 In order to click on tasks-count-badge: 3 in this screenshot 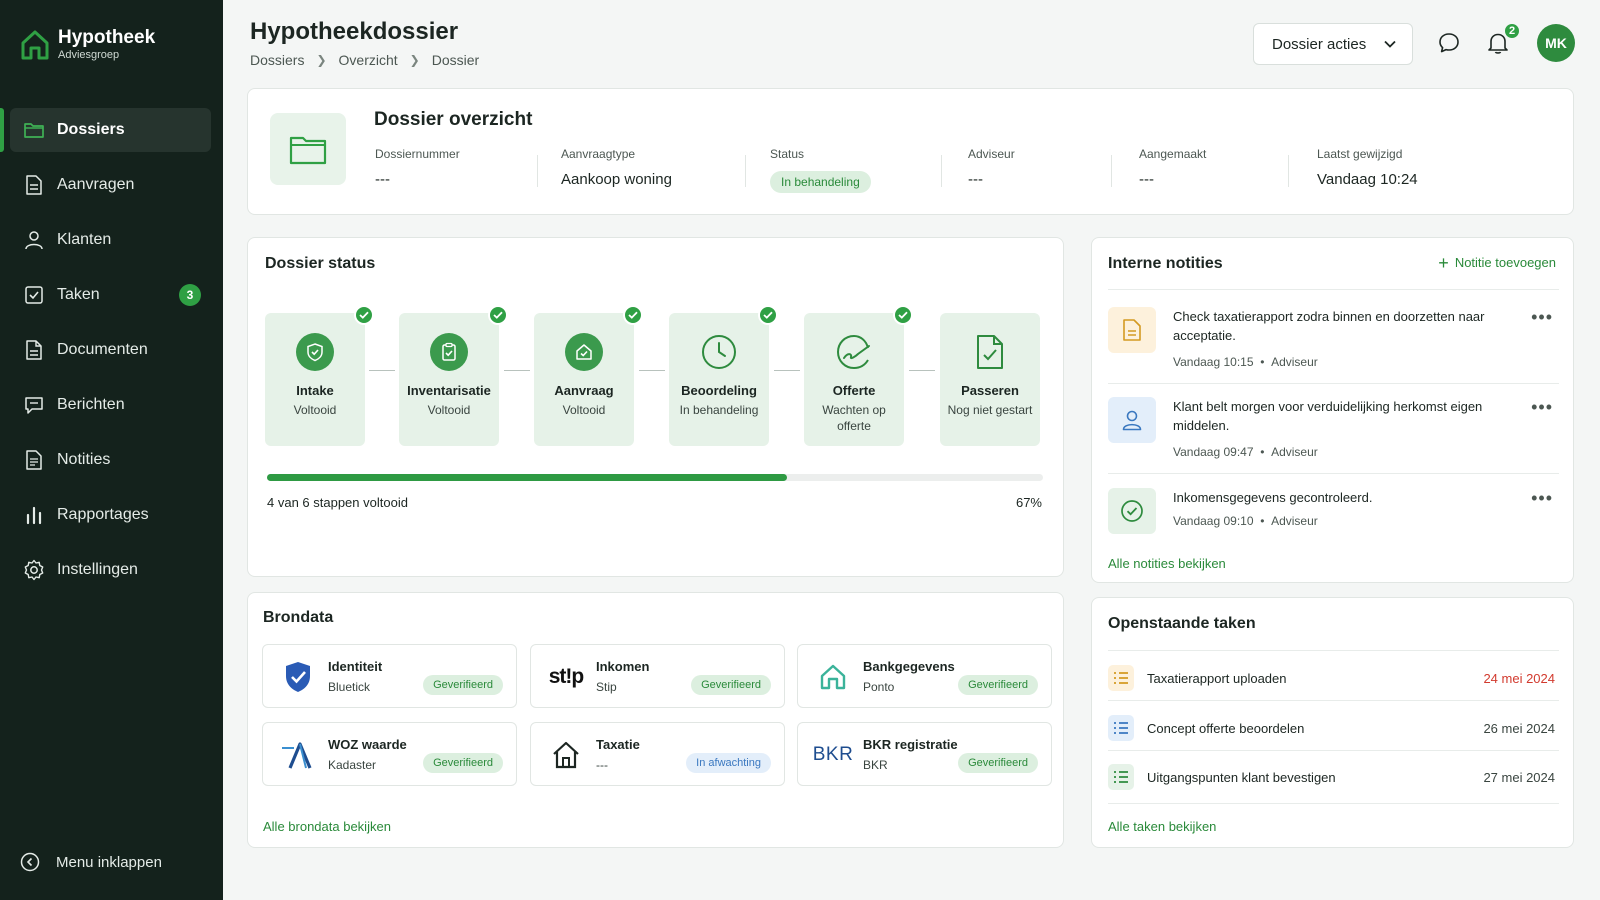, I will do `click(190, 295)`.